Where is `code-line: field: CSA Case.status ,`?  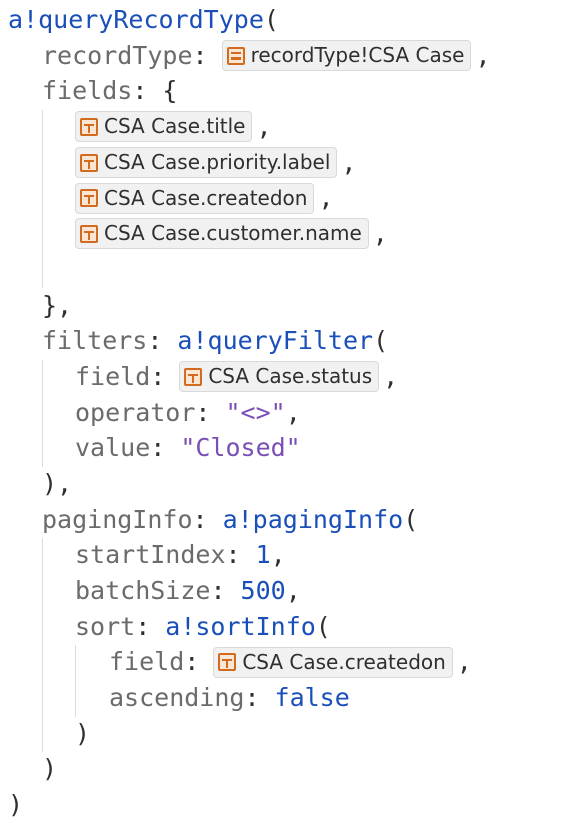 code-line: field: CSA Case.status , is located at coordinates (283, 377).